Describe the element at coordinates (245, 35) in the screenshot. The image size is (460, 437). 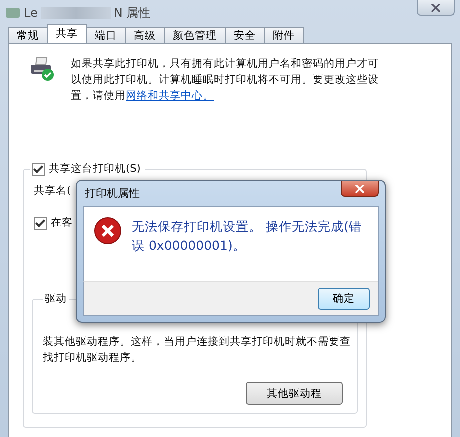
I see `tab: 安全` at that location.